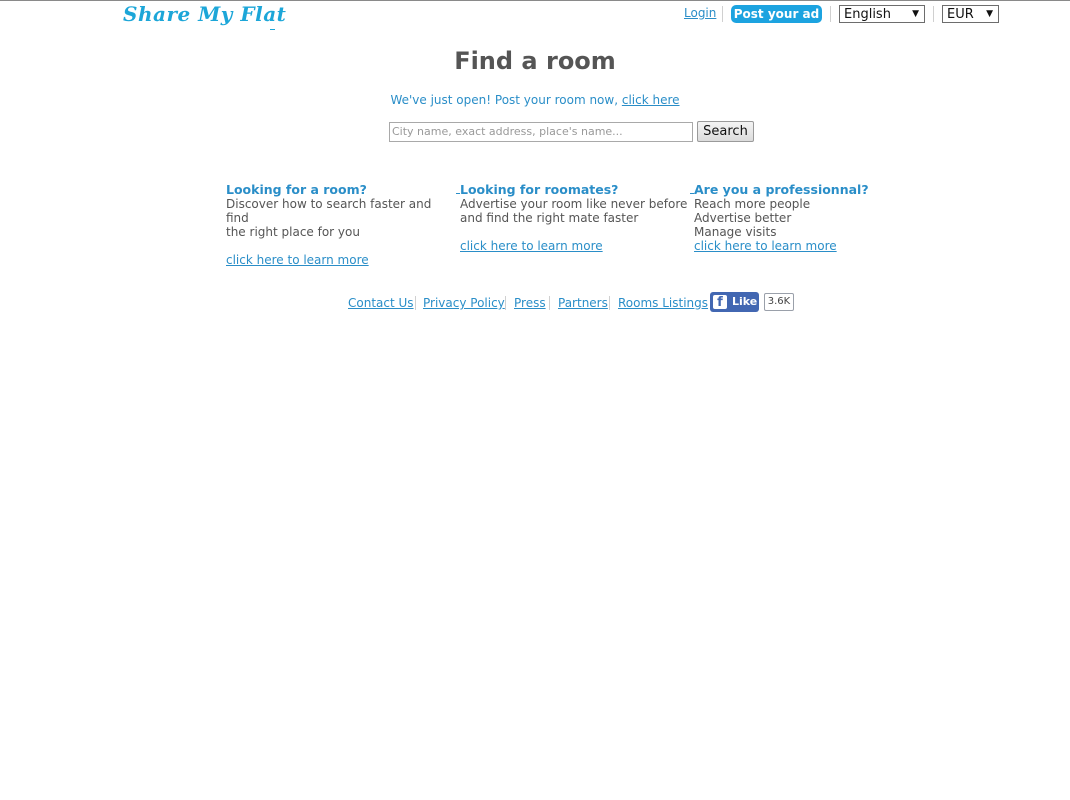  What do you see at coordinates (725, 131) in the screenshot?
I see `search-button: Search` at bounding box center [725, 131].